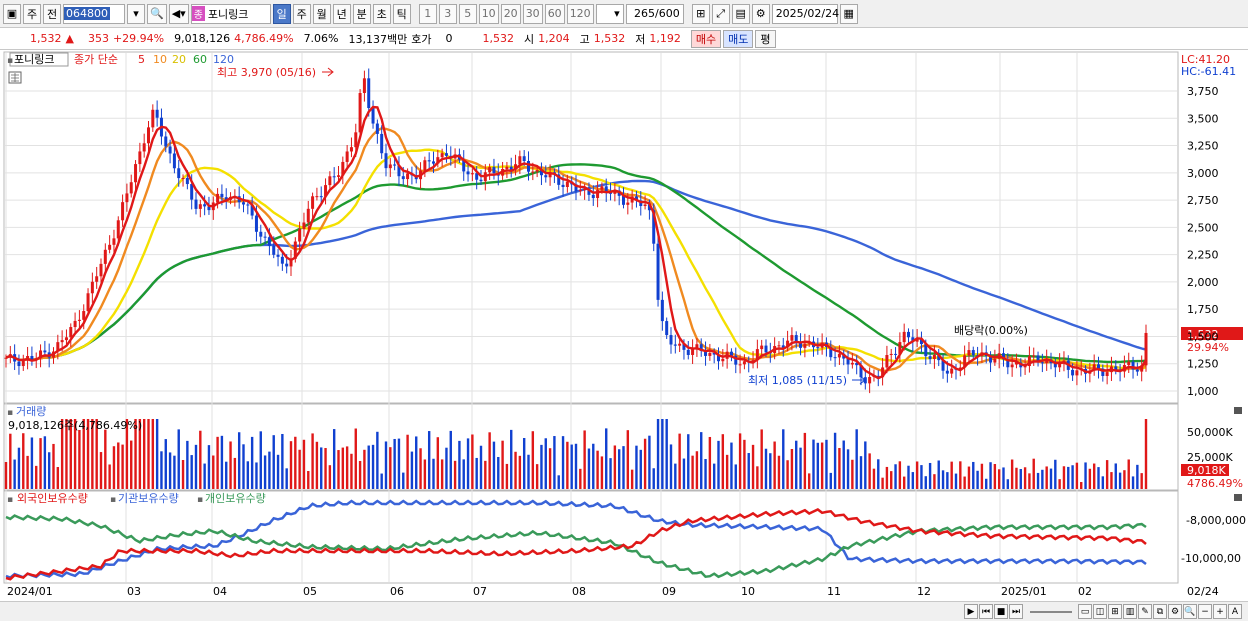  Describe the element at coordinates (510, 13) in the screenshot. I see `interval-button-4: 20` at that location.